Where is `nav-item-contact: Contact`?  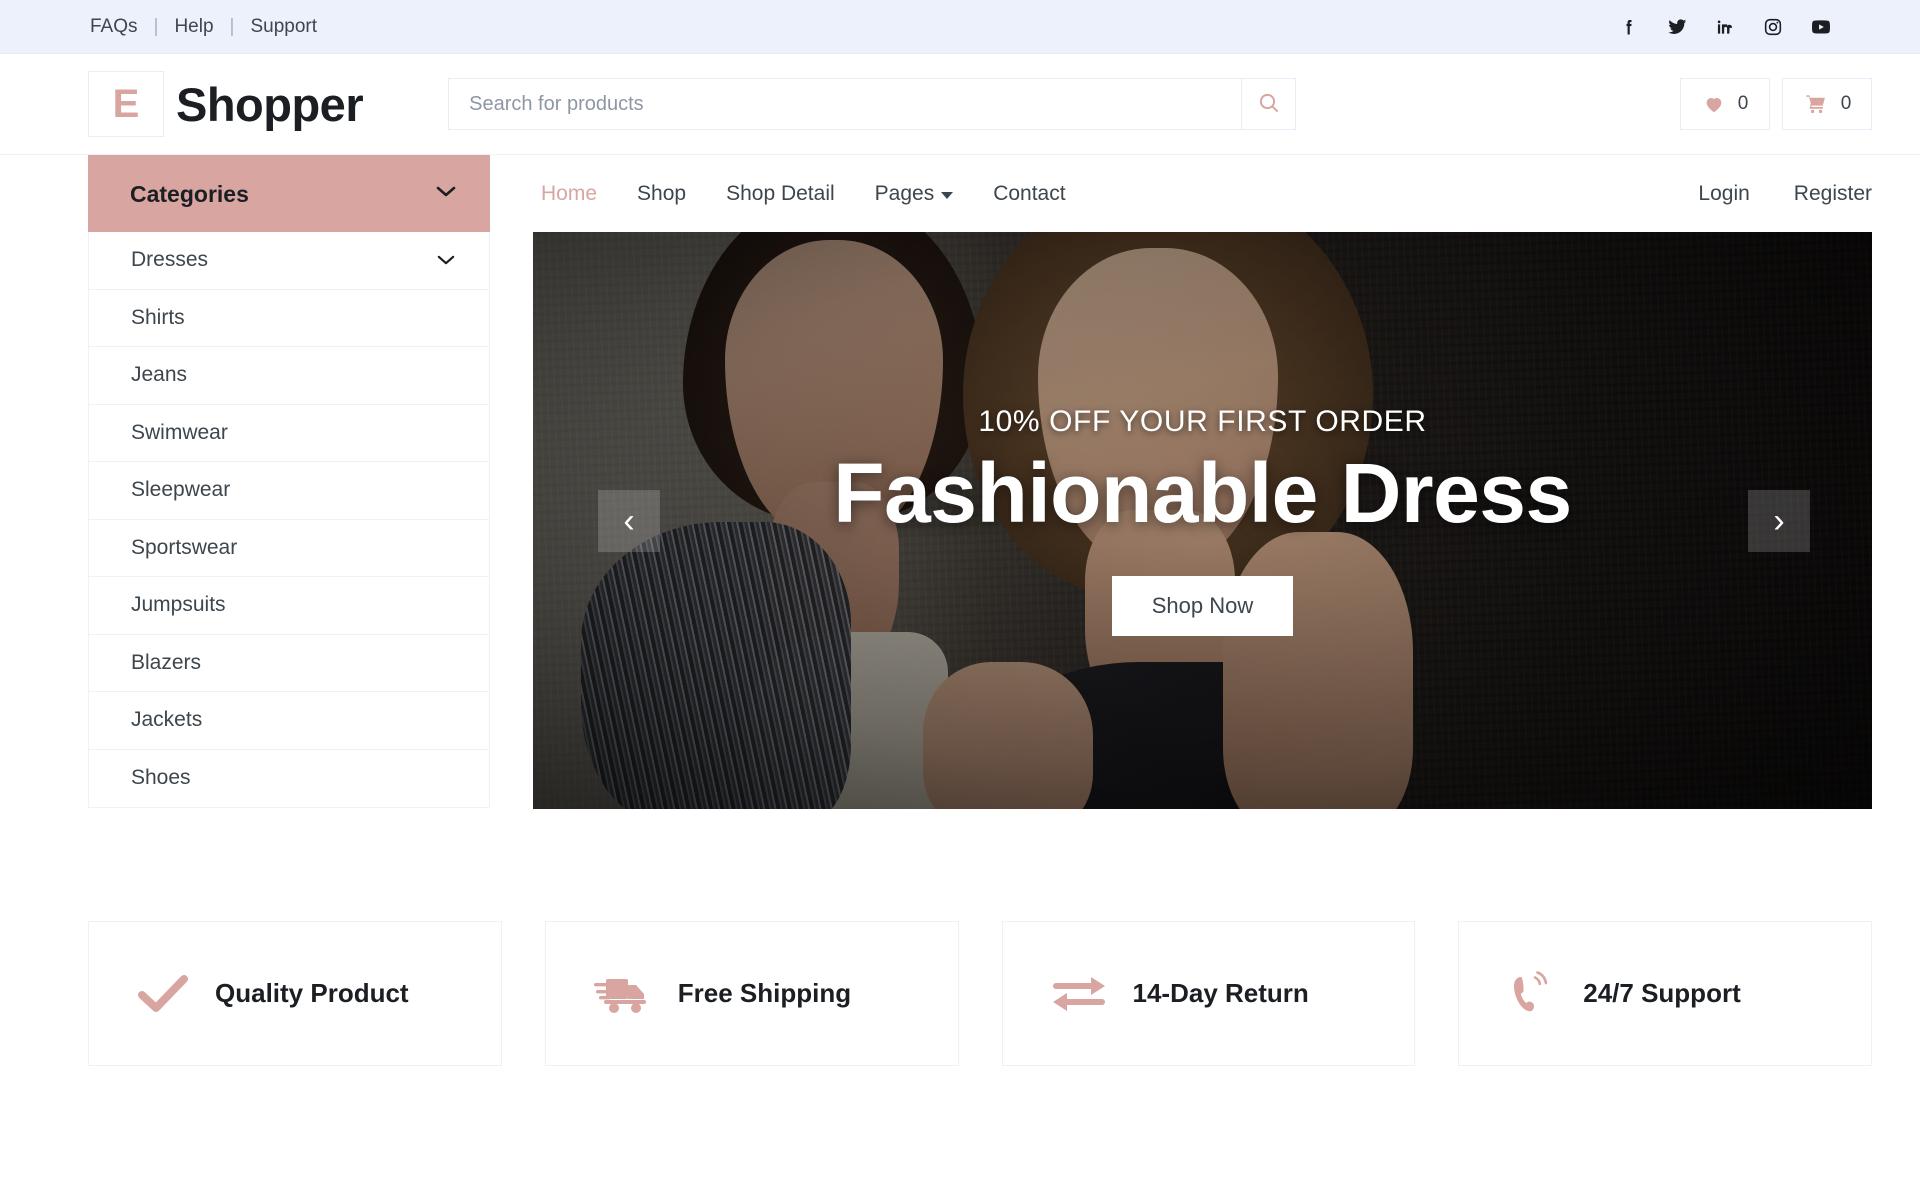 nav-item-contact: Contact is located at coordinates (1029, 194).